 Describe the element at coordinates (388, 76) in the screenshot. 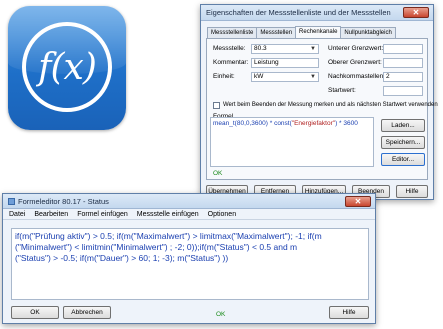

I see `nachkommastellen-value: 2` at that location.